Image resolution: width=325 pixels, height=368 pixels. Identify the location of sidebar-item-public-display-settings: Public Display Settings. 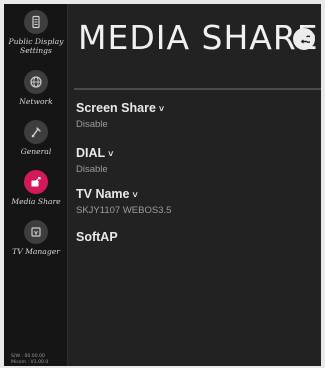
(36, 32).